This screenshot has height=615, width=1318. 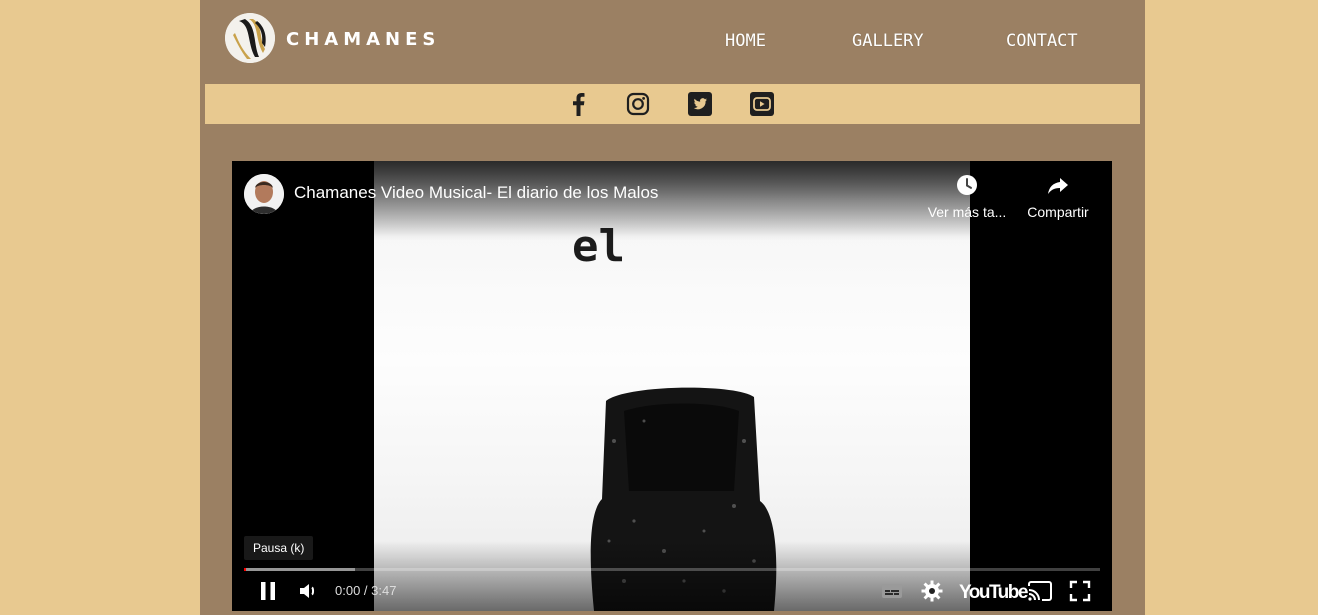 I want to click on nav-home: HOME, so click(x=745, y=41).